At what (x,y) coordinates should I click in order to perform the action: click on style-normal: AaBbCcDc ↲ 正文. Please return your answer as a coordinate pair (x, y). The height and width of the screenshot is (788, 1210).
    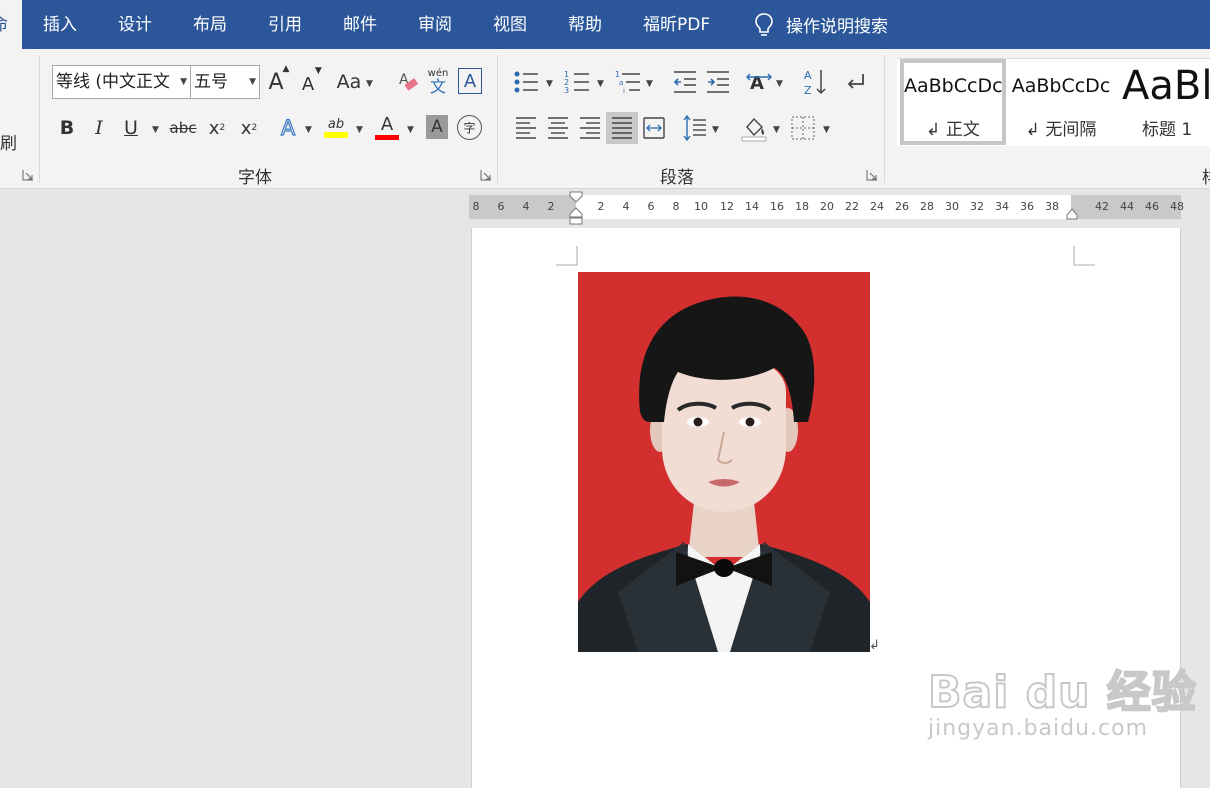
    Looking at the image, I should click on (953, 102).